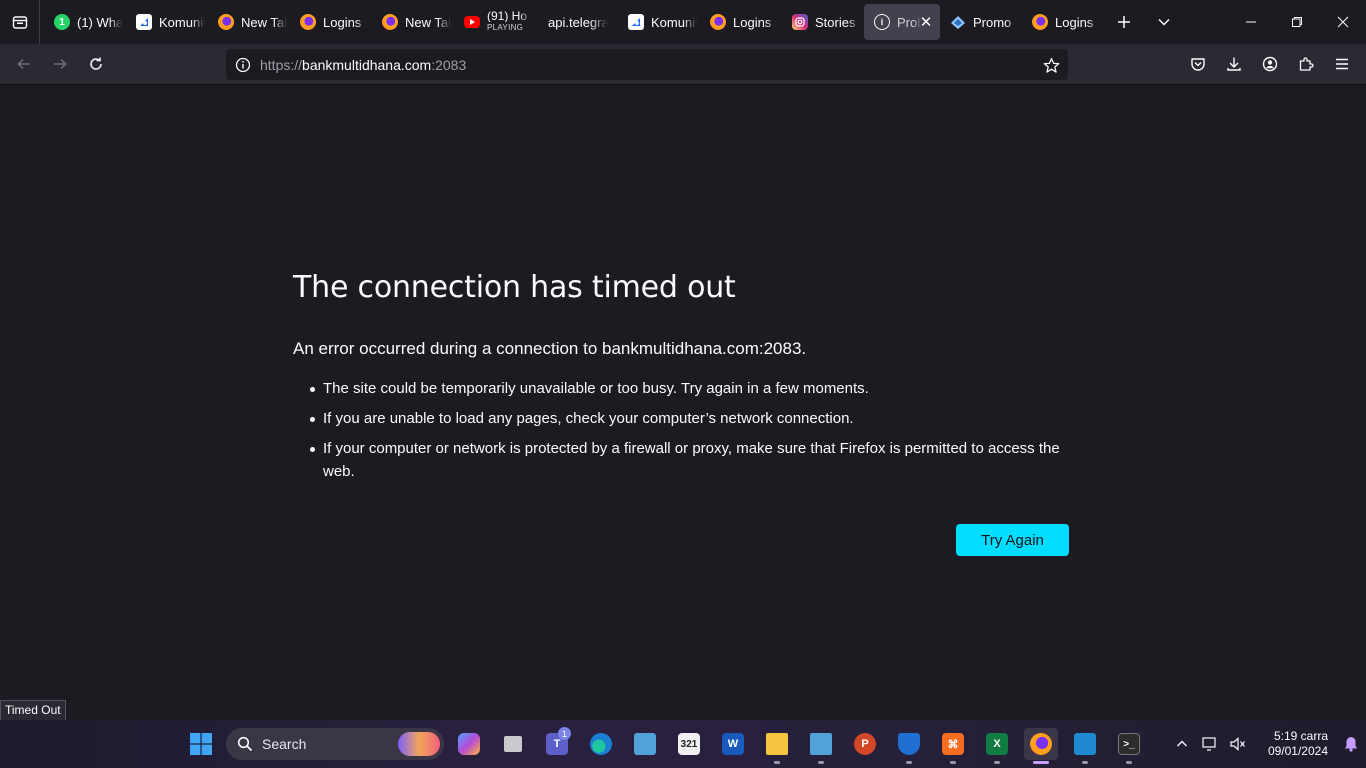  I want to click on xampp-app: ⌘, so click(953, 746).